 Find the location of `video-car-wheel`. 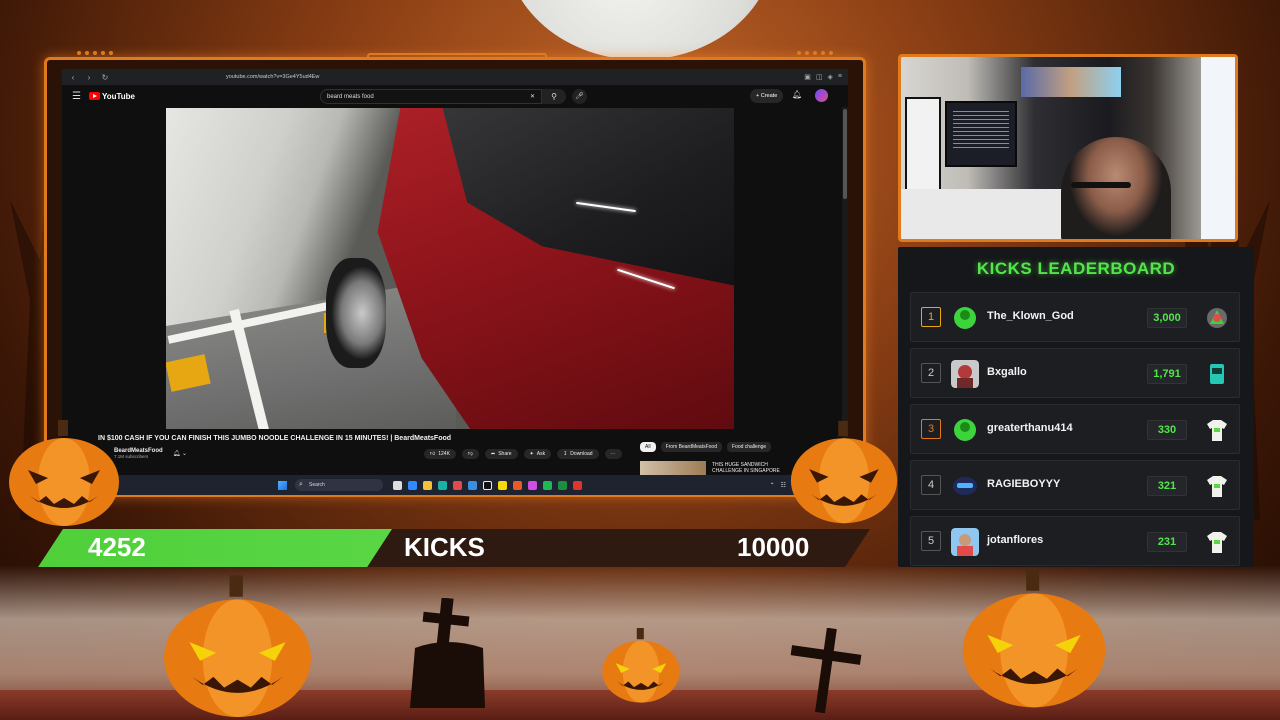

video-car-wheel is located at coordinates (356, 313).